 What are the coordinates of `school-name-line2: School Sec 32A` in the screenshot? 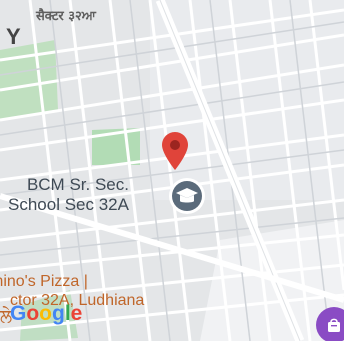 It's located at (68, 204).